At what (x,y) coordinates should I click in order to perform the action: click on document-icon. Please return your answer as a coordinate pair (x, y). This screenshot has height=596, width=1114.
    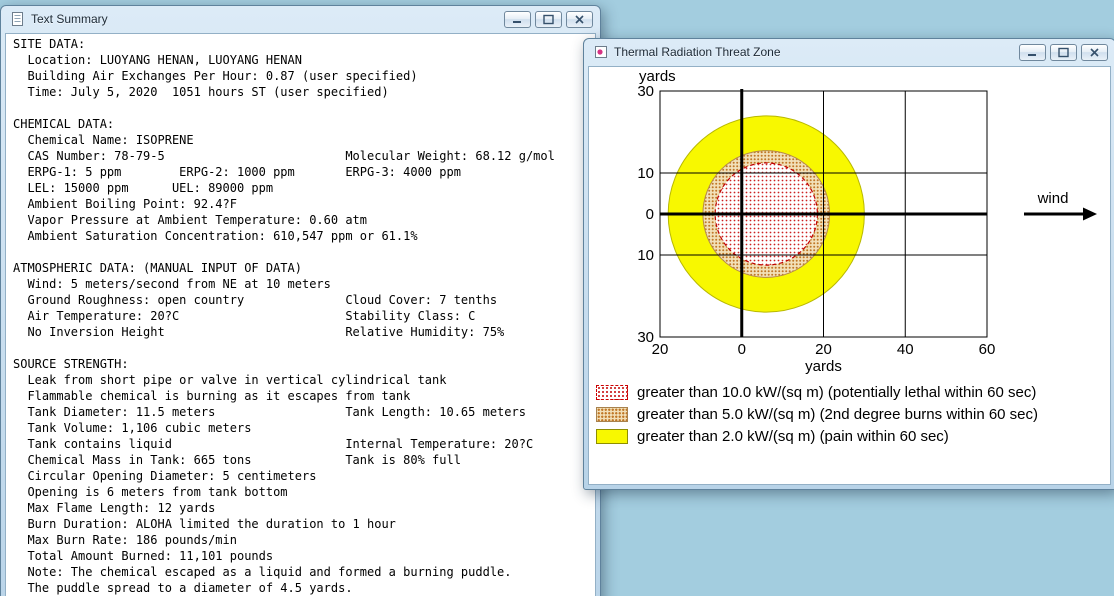
    Looking at the image, I should click on (17, 19).